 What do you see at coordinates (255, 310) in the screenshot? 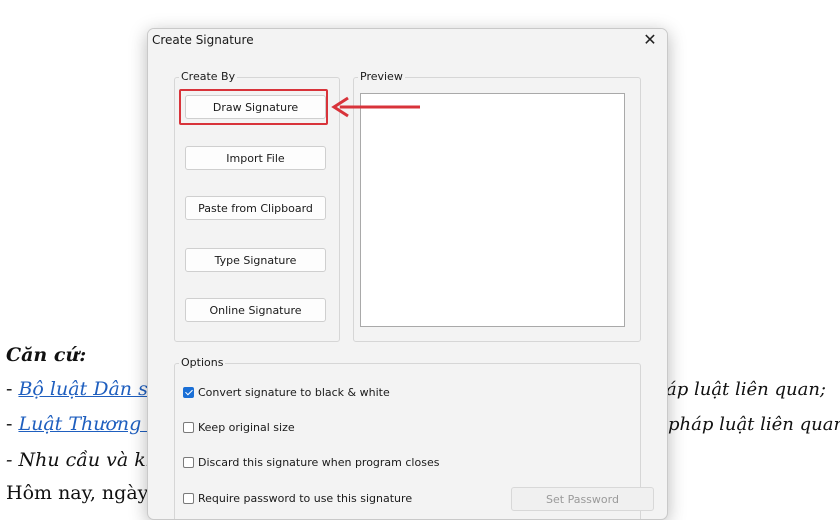
I see `online-signature-button: Online Signature` at bounding box center [255, 310].